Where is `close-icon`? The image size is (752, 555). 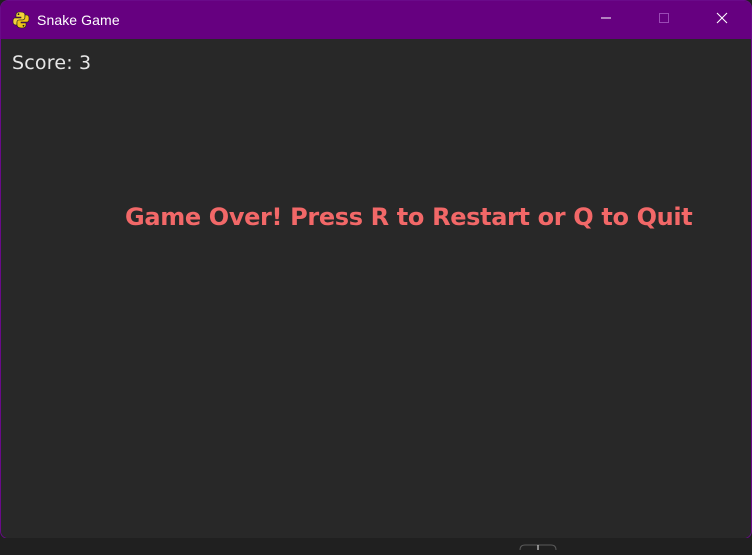 close-icon is located at coordinates (722, 20).